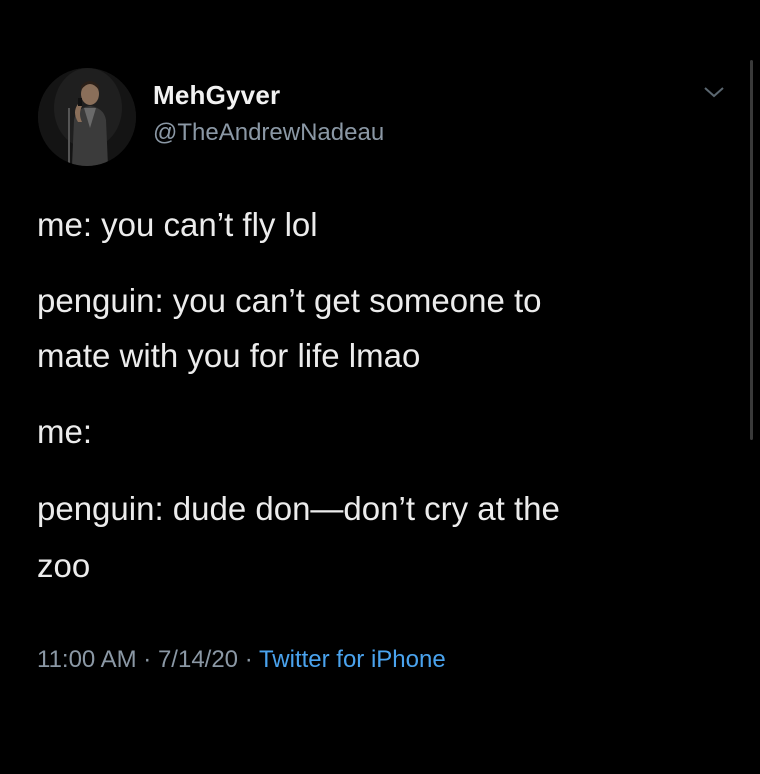 The width and height of the screenshot is (760, 774). Describe the element at coordinates (289, 300) in the screenshot. I see `tweet-text-line: penguin: you can’t get someone to` at that location.